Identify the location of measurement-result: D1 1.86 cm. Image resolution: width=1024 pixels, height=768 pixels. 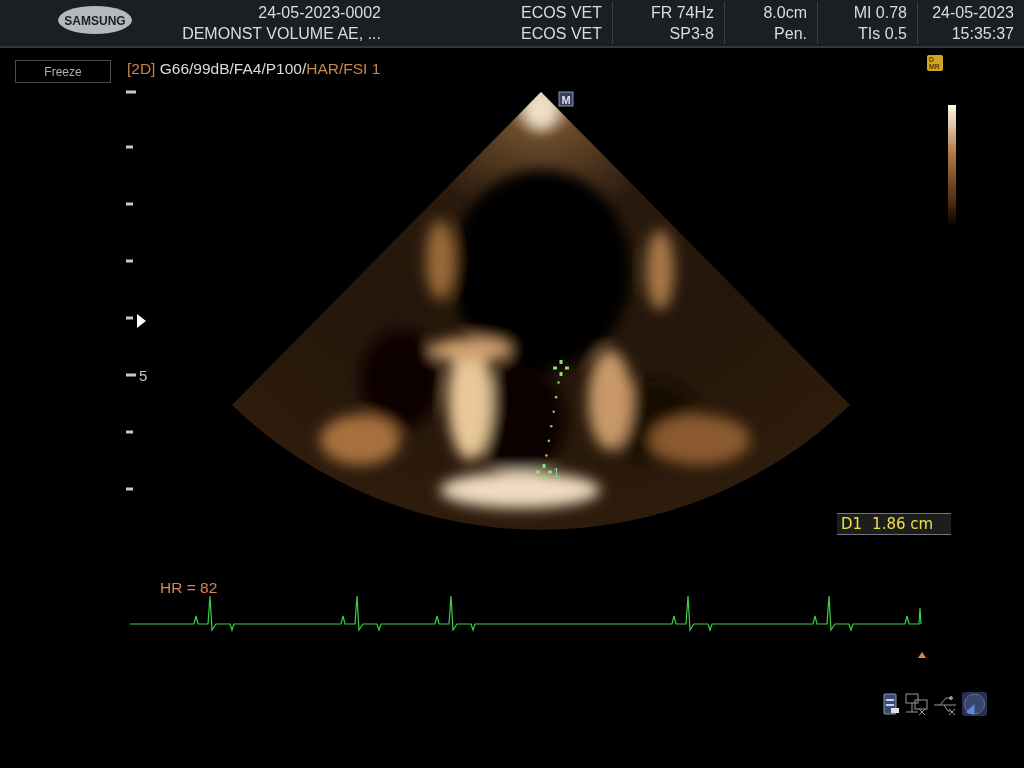
(894, 524).